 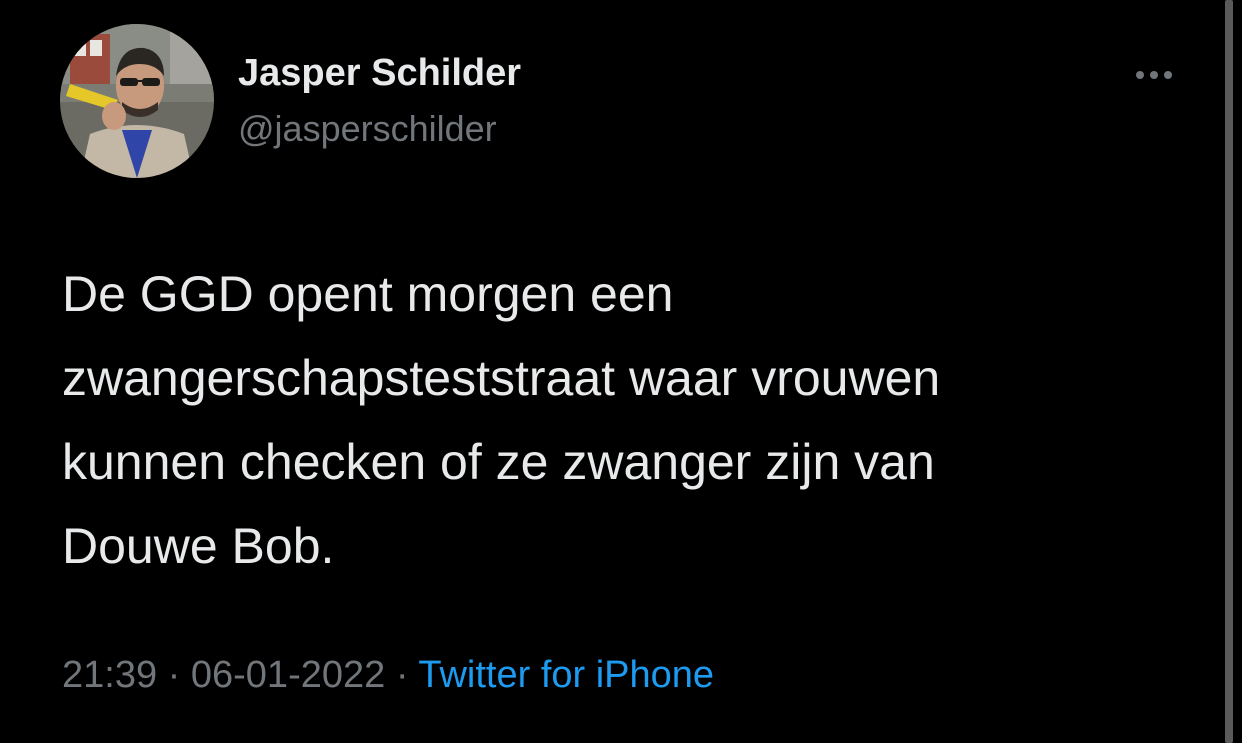 What do you see at coordinates (1229, 371) in the screenshot?
I see `scrollbar-thumb` at bounding box center [1229, 371].